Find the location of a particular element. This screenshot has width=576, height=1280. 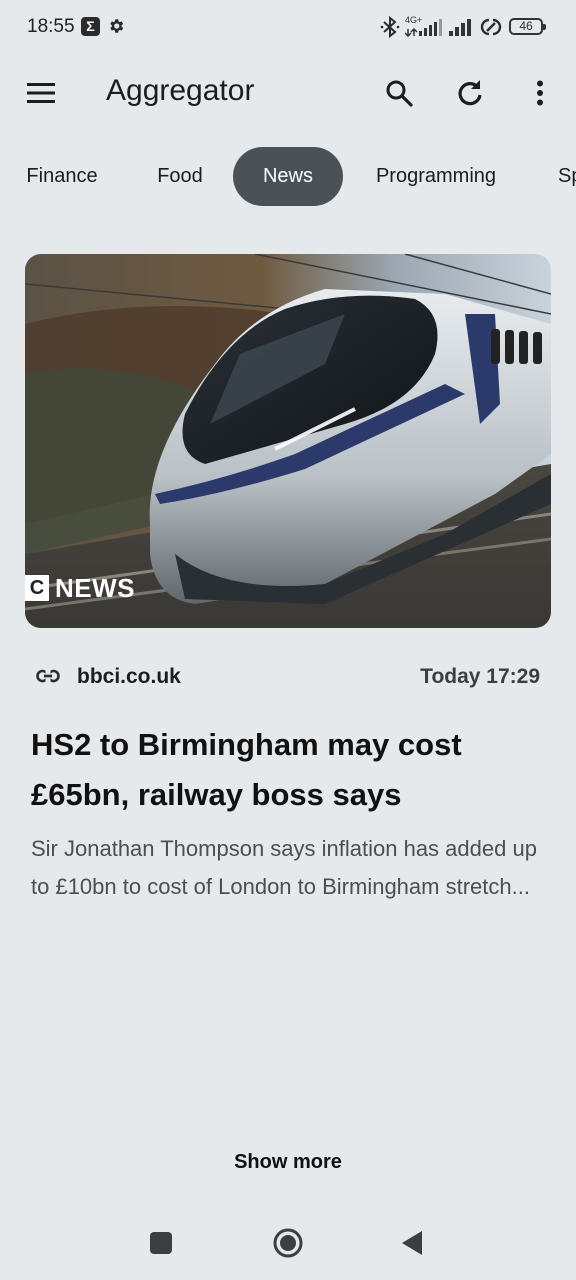

bbc-news-logo: C NEWS is located at coordinates (80, 588).